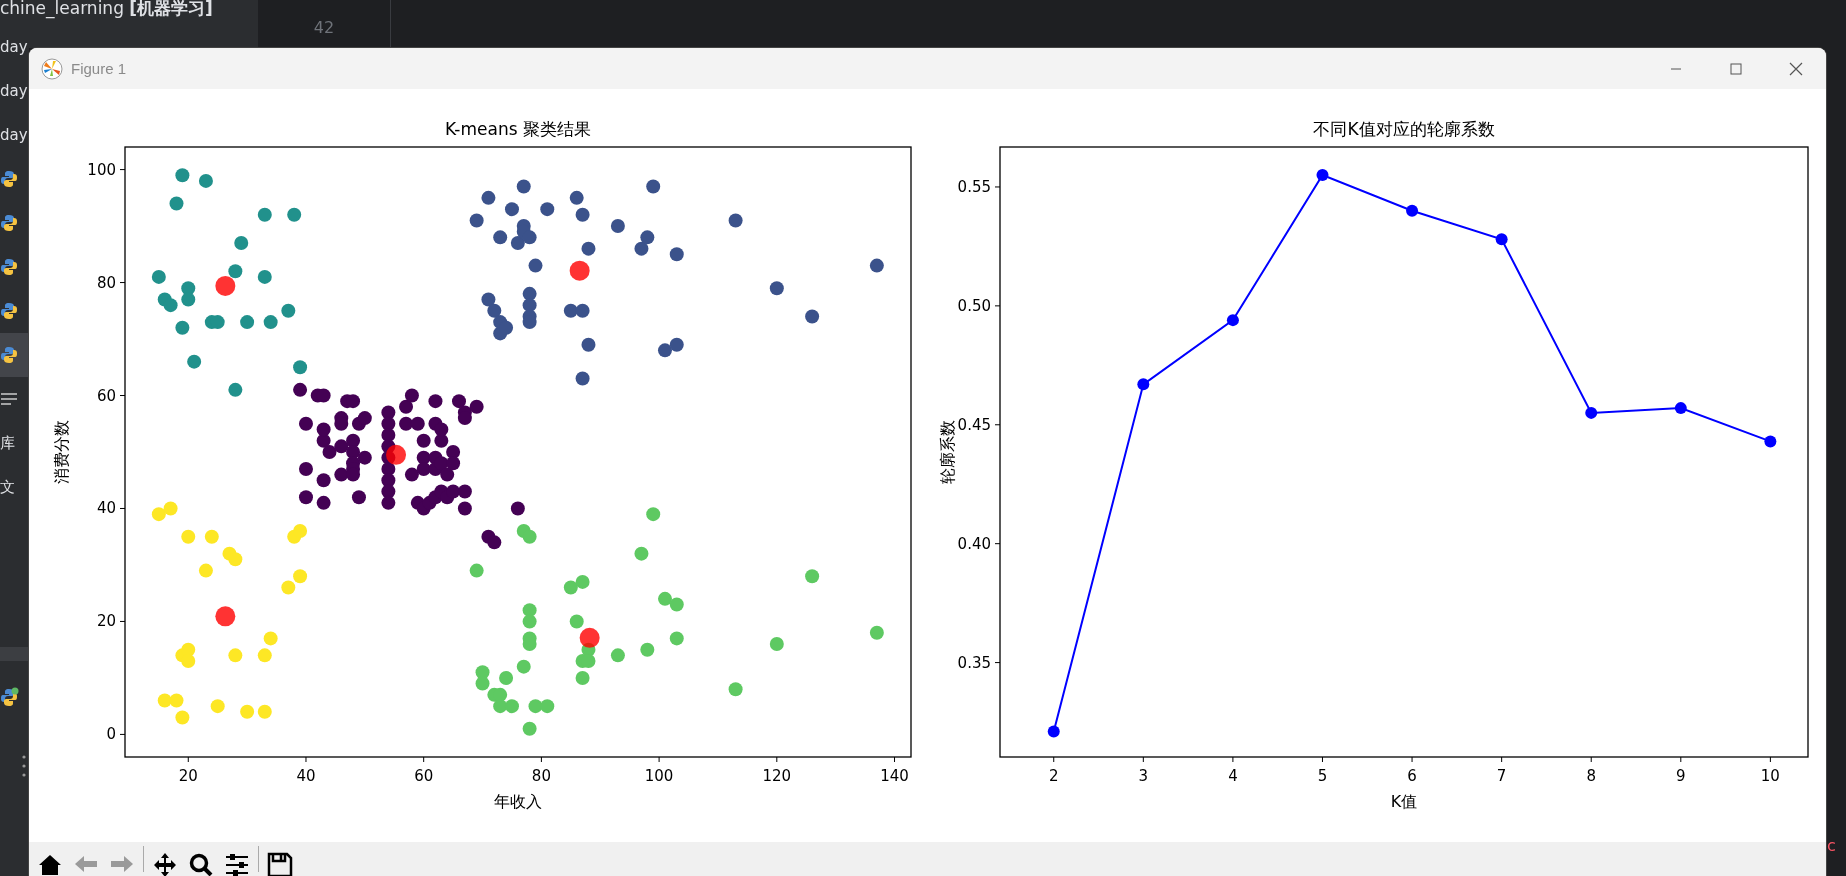 Image resolution: width=1846 pixels, height=876 pixels. What do you see at coordinates (947, 452) in the screenshot?
I see `axis-label: 轮廓系数` at bounding box center [947, 452].